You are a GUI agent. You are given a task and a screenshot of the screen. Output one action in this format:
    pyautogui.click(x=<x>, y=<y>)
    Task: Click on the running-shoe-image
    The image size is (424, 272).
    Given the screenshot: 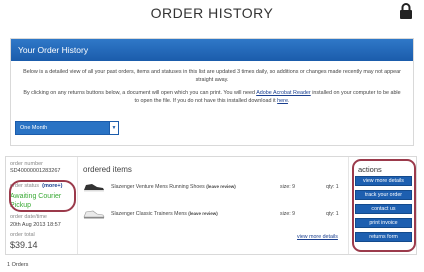 What is the action you would take?
    pyautogui.click(x=94, y=188)
    